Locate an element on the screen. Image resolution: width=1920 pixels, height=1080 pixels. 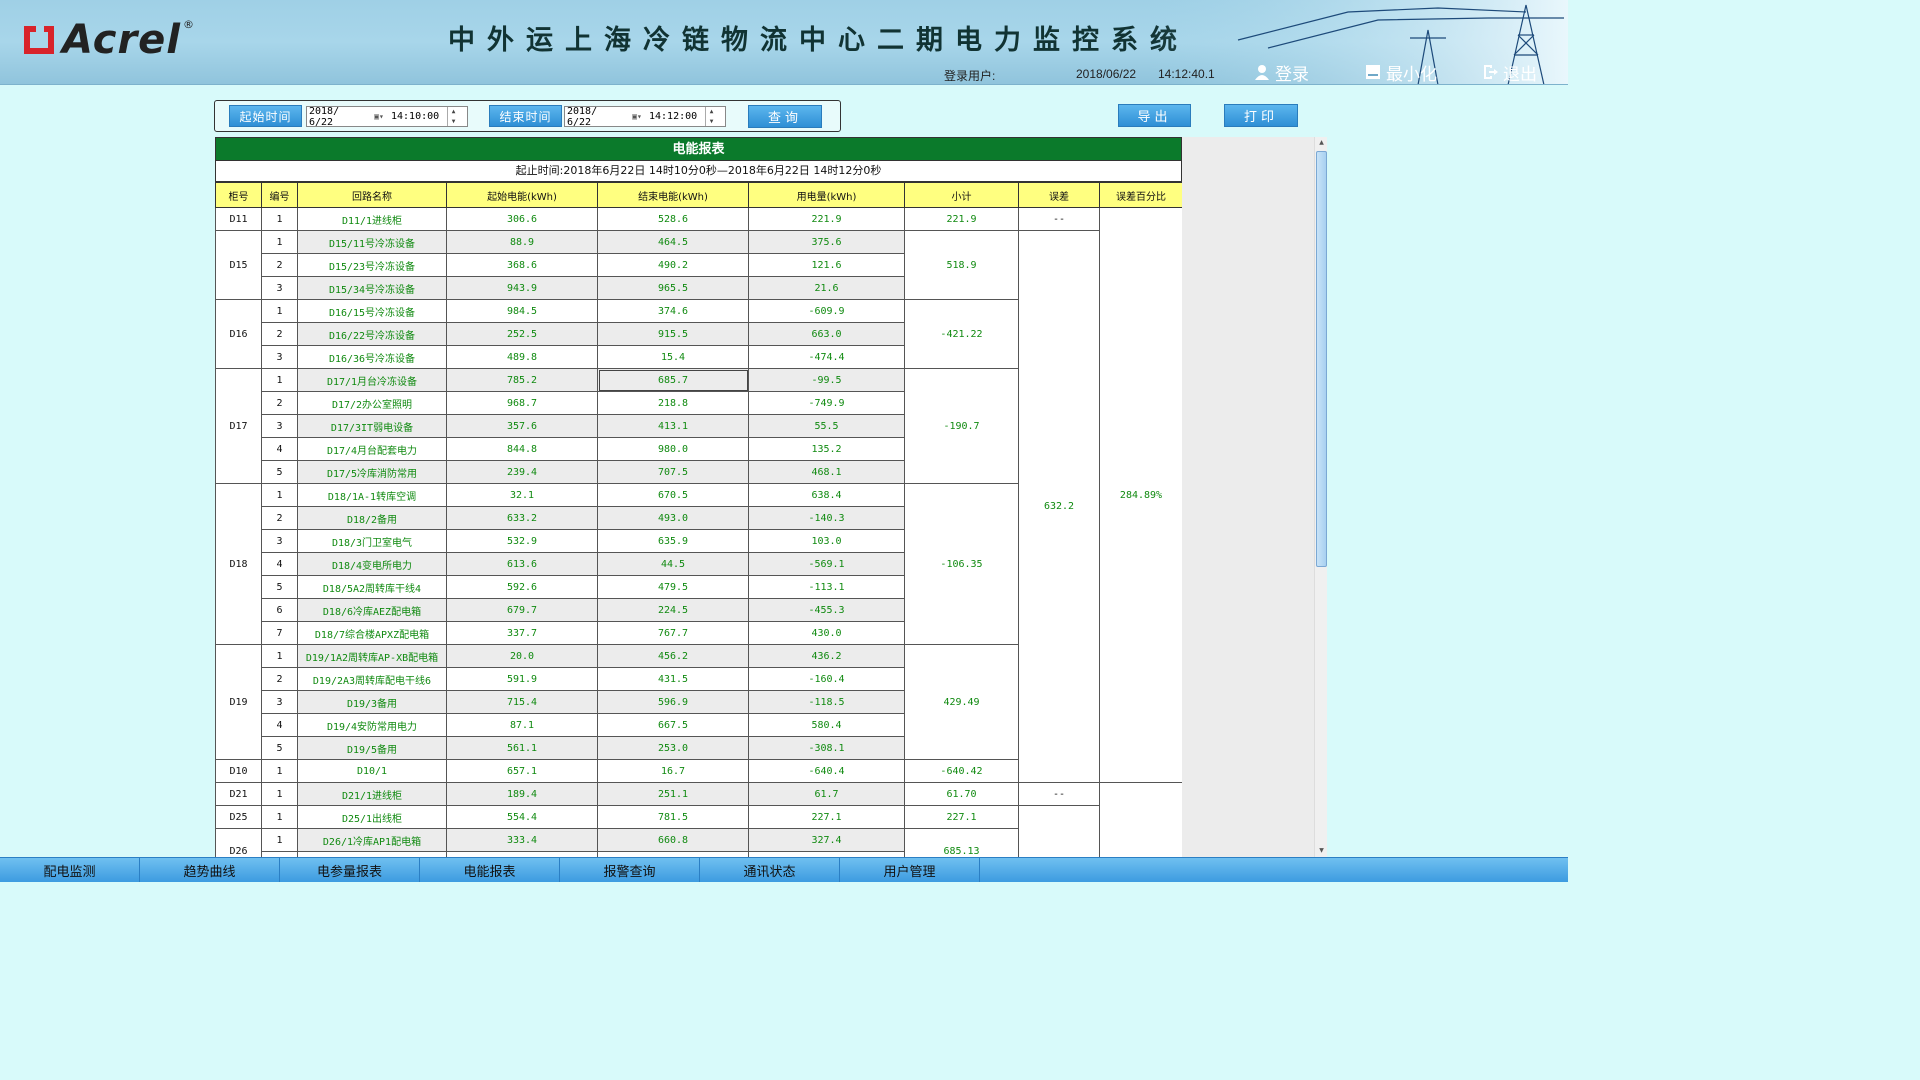
end-energy-cell: 16.7 is located at coordinates (673, 771).